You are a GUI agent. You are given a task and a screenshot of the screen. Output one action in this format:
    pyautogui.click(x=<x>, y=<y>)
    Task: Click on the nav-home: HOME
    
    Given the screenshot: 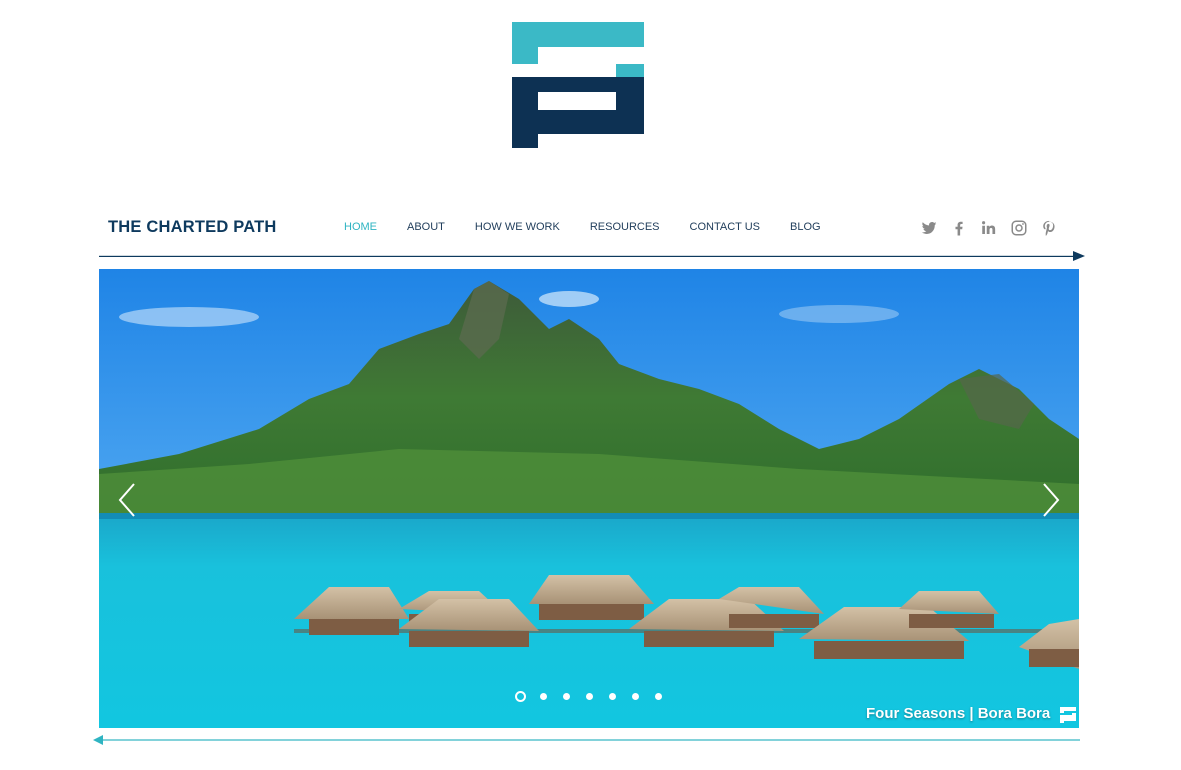 What is the action you would take?
    pyautogui.click(x=360, y=227)
    